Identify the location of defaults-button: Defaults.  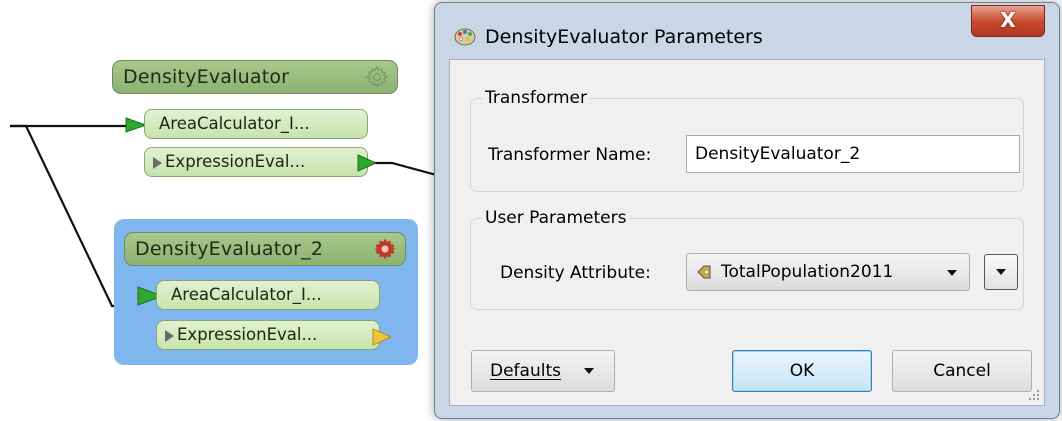
(543, 371).